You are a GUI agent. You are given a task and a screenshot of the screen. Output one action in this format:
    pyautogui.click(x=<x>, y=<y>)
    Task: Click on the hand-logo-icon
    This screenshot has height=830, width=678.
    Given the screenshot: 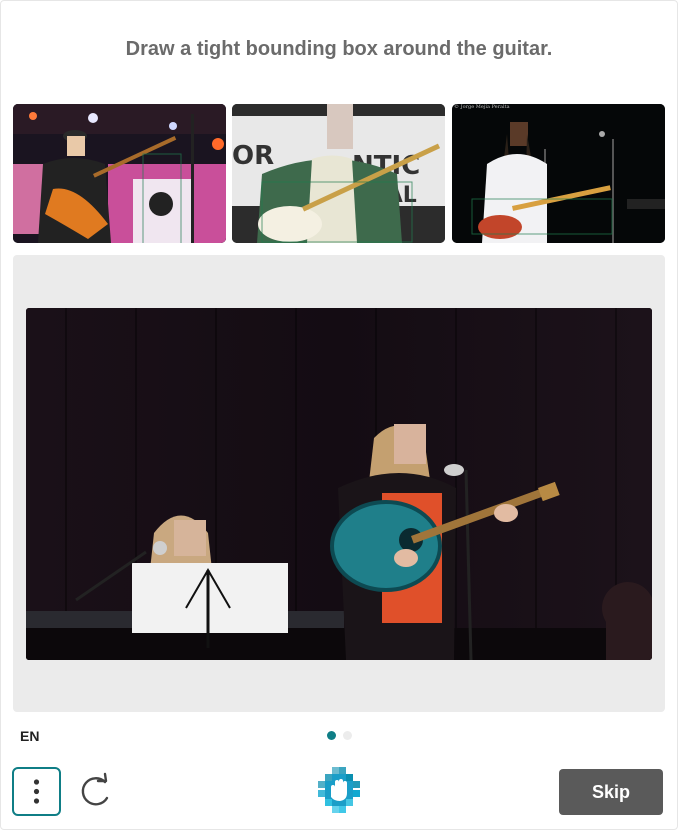 What is the action you would take?
    pyautogui.click(x=339, y=790)
    